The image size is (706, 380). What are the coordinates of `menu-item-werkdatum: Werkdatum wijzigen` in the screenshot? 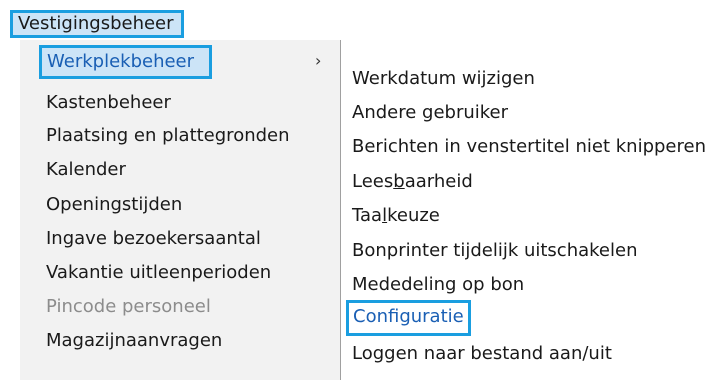 It's located at (443, 79).